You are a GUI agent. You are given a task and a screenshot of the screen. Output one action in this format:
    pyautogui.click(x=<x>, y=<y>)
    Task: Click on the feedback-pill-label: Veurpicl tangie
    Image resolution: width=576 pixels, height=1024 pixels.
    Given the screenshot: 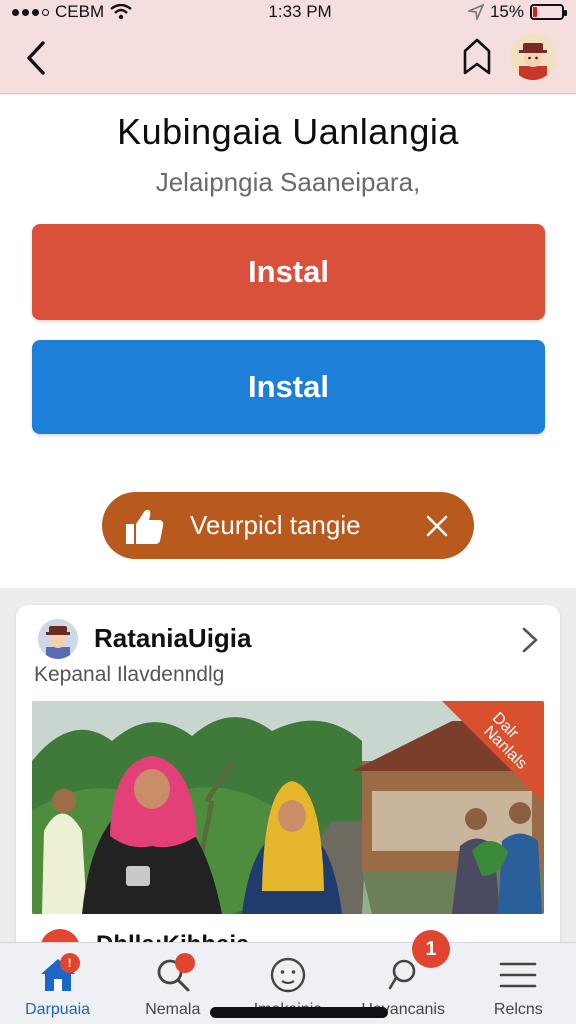 What is the action you would take?
    pyautogui.click(x=275, y=525)
    